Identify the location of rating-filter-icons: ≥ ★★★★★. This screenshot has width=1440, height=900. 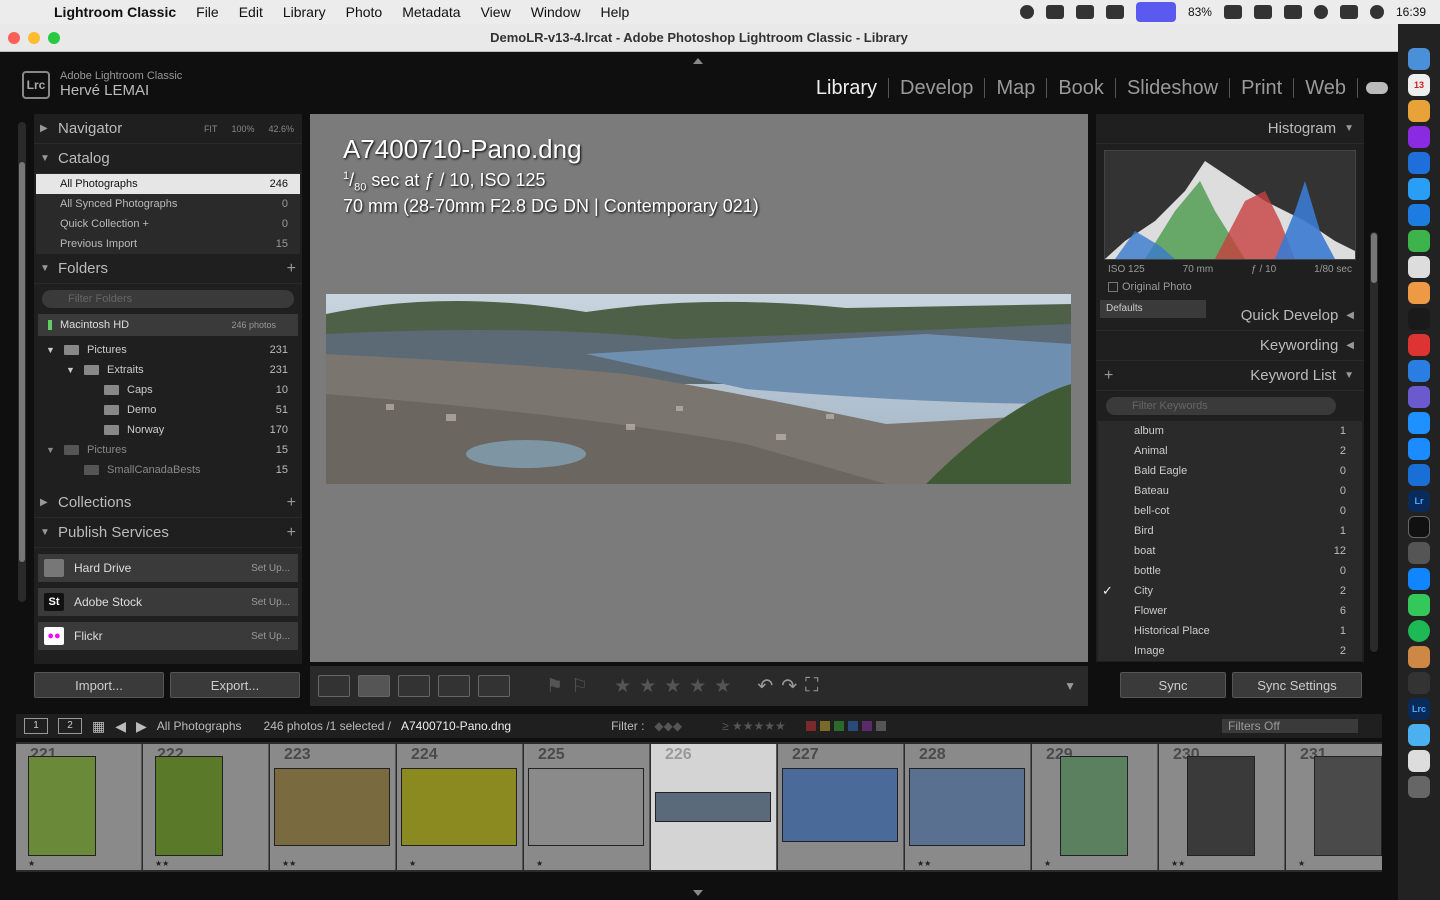
(754, 726).